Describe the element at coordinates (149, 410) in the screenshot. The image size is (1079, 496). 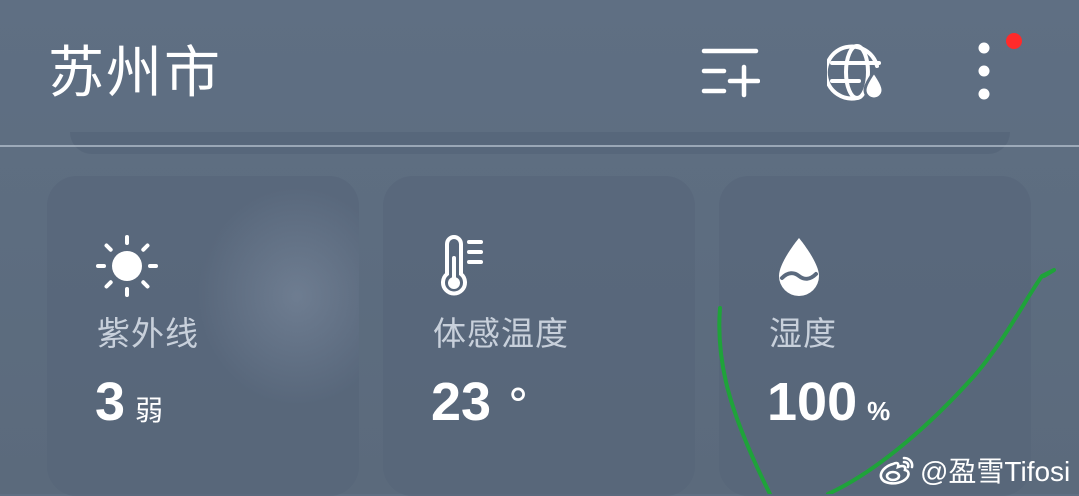
I see `uv-level-text: 弱` at that location.